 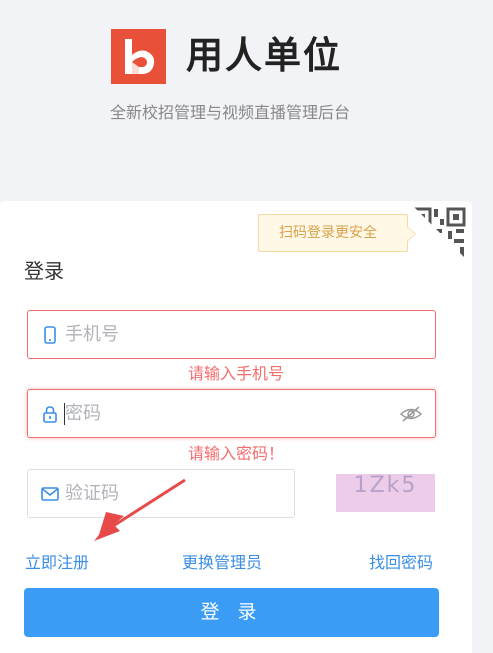 I want to click on eye-hidden-icon, so click(x=411, y=414).